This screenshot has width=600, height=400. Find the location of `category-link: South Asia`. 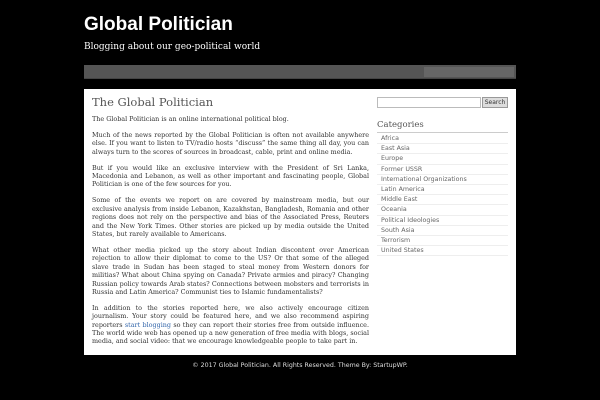

category-link: South Asia is located at coordinates (442, 231).